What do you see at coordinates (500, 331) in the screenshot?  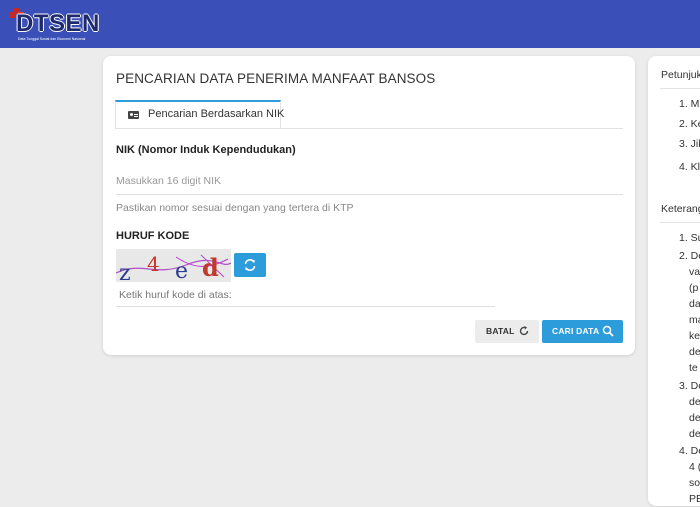 I see `cancel-button-label: BATAL` at bounding box center [500, 331].